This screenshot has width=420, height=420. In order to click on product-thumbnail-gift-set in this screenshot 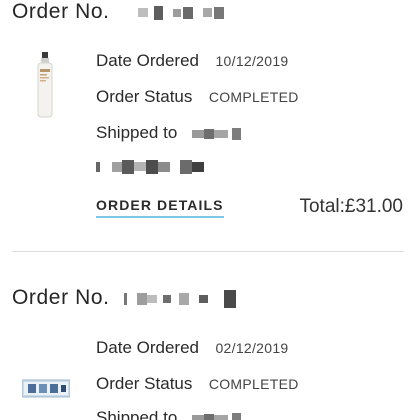, I will do `click(46, 388)`.